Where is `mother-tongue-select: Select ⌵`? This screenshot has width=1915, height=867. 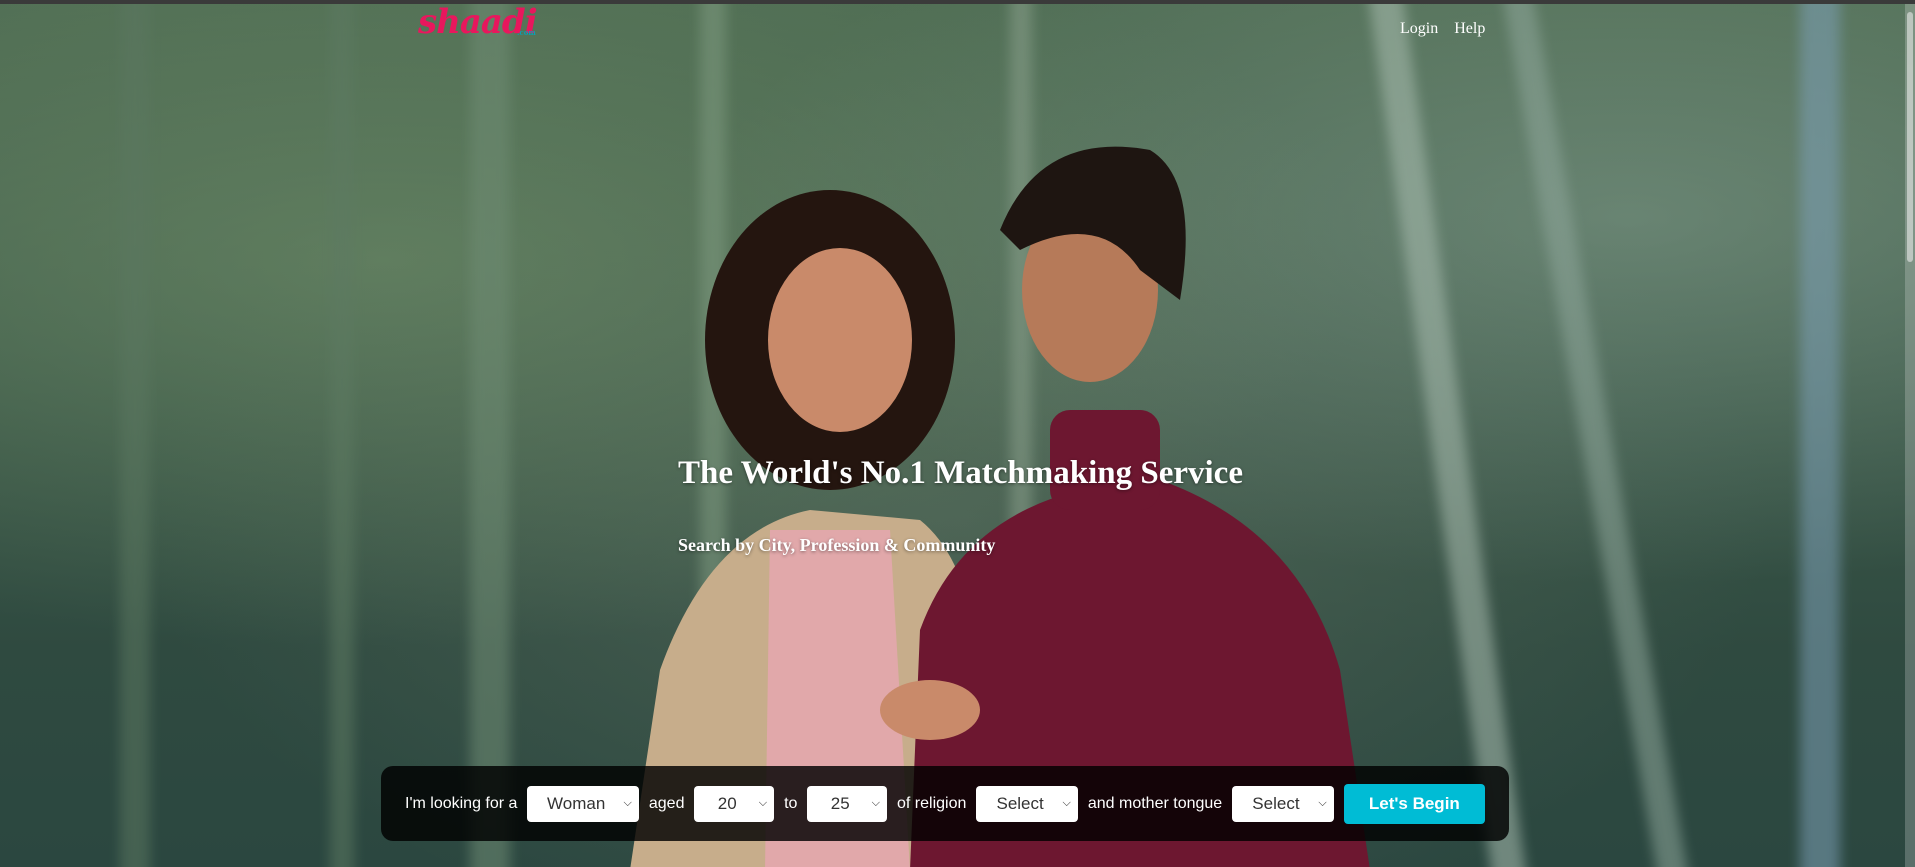
mother-tongue-select: Select ⌵ is located at coordinates (1283, 803).